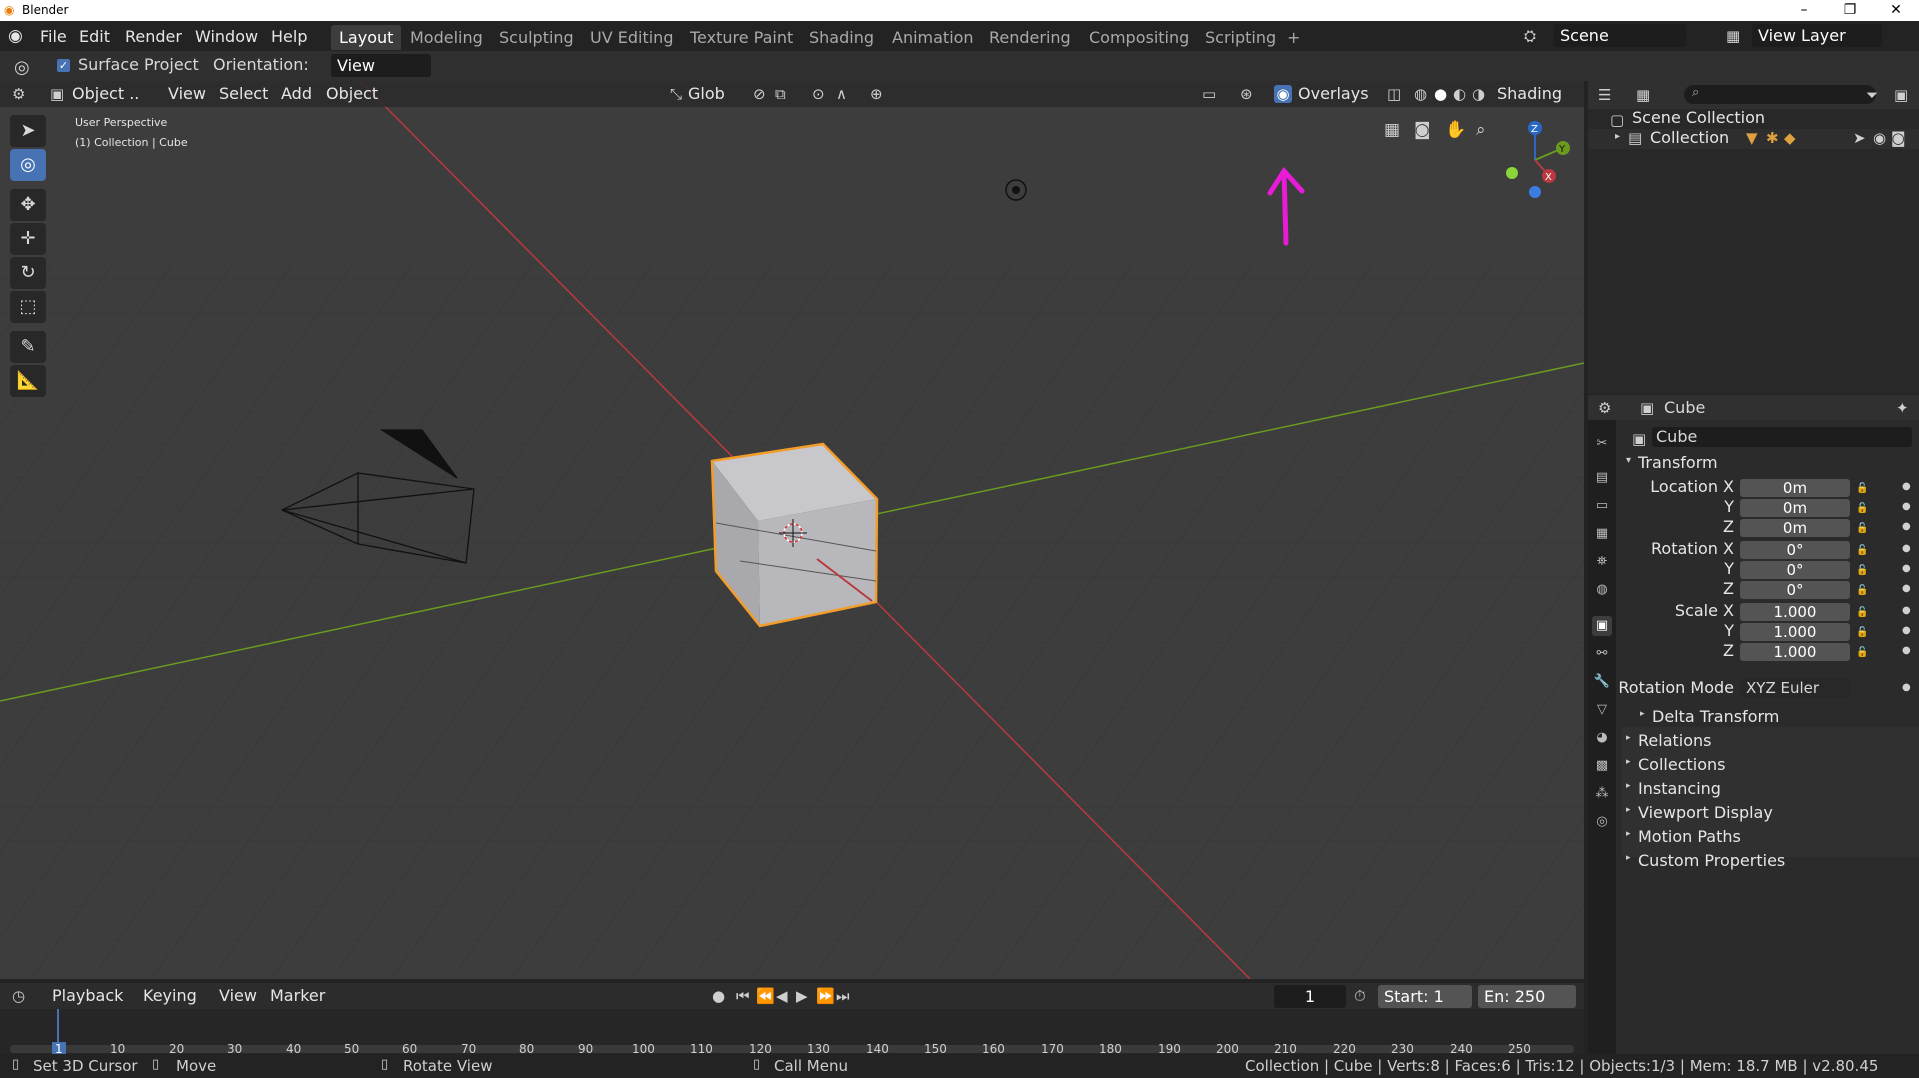 The width and height of the screenshot is (1919, 1078). I want to click on menu-help: Help, so click(289, 36).